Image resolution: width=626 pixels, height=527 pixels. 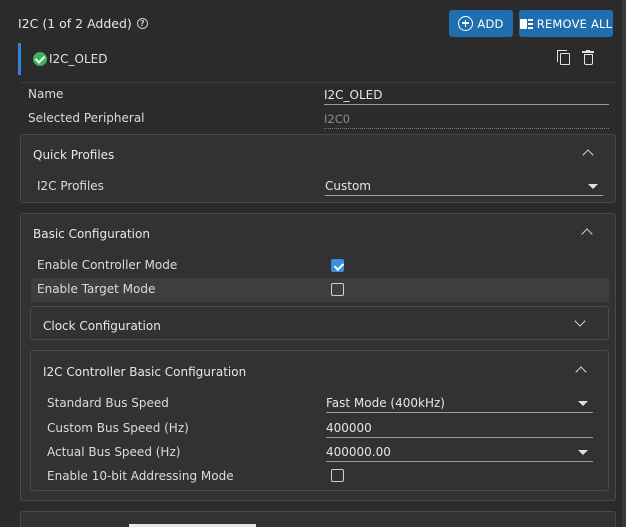 What do you see at coordinates (75, 23) in the screenshot?
I see `section-title-text: I2C (1 of 2 Added)` at bounding box center [75, 23].